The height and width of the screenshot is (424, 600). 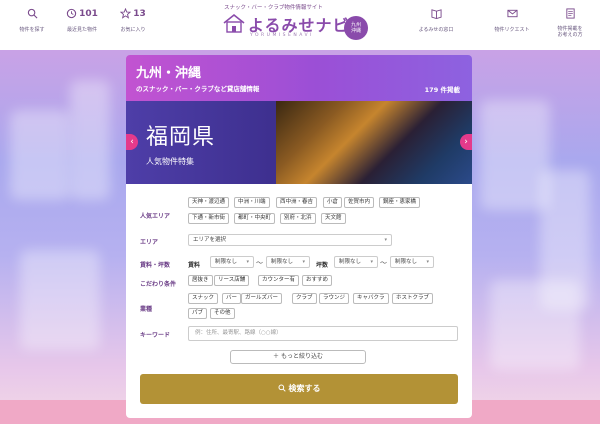 I want to click on keyword-input: 例：住所、最寄駅、路線（○○線）, so click(x=323, y=333).